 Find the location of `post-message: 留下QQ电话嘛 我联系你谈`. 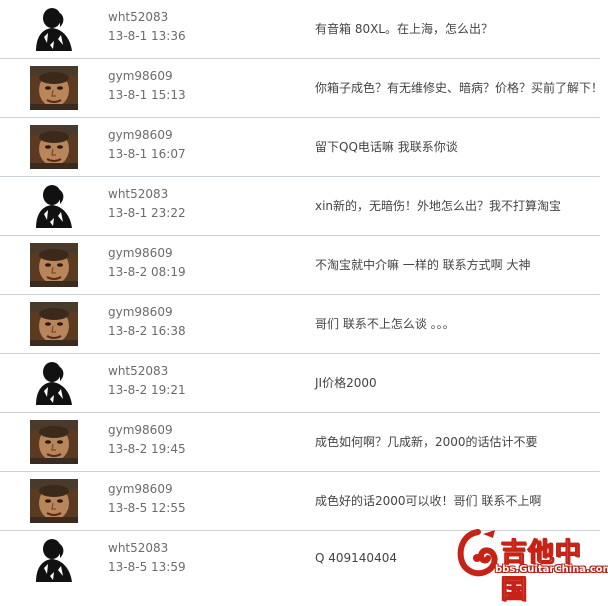

post-message: 留下QQ电话嘛 我联系你谈 is located at coordinates (386, 147).